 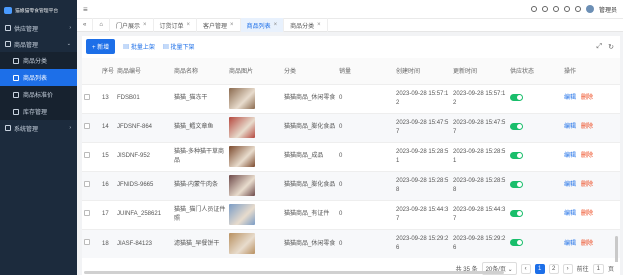 What do you see at coordinates (611, 47) in the screenshot?
I see `refresh-icon: ↻` at bounding box center [611, 47].